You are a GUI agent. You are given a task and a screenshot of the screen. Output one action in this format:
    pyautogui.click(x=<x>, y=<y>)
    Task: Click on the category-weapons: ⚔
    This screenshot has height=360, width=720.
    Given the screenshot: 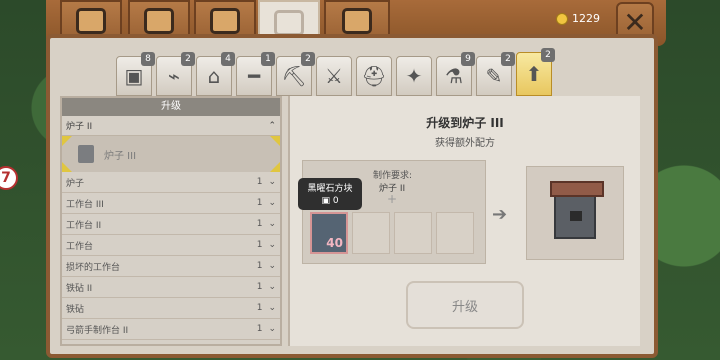 What is the action you would take?
    pyautogui.click(x=334, y=76)
    